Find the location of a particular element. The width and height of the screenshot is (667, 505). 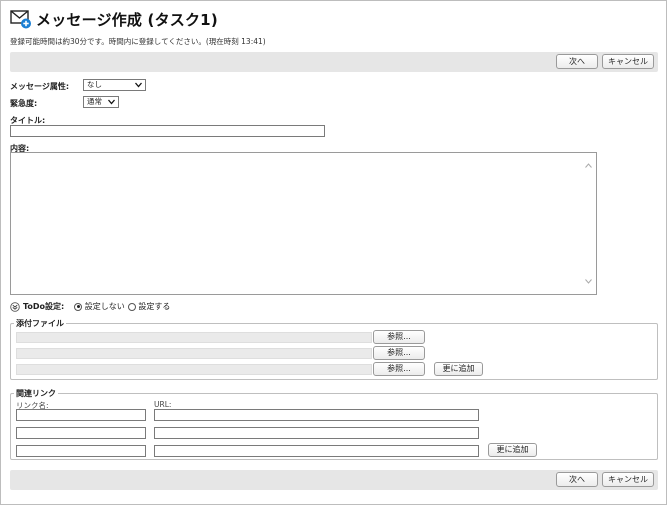

todo-option-none: 設定しない is located at coordinates (99, 306).